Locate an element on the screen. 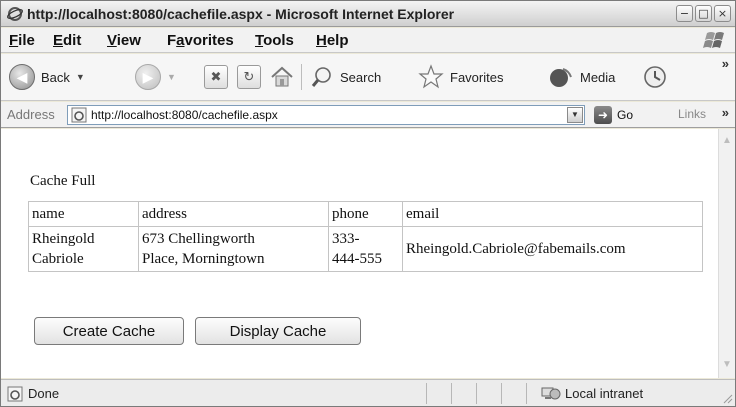  table-header-row: name address phone email is located at coordinates (365, 214).